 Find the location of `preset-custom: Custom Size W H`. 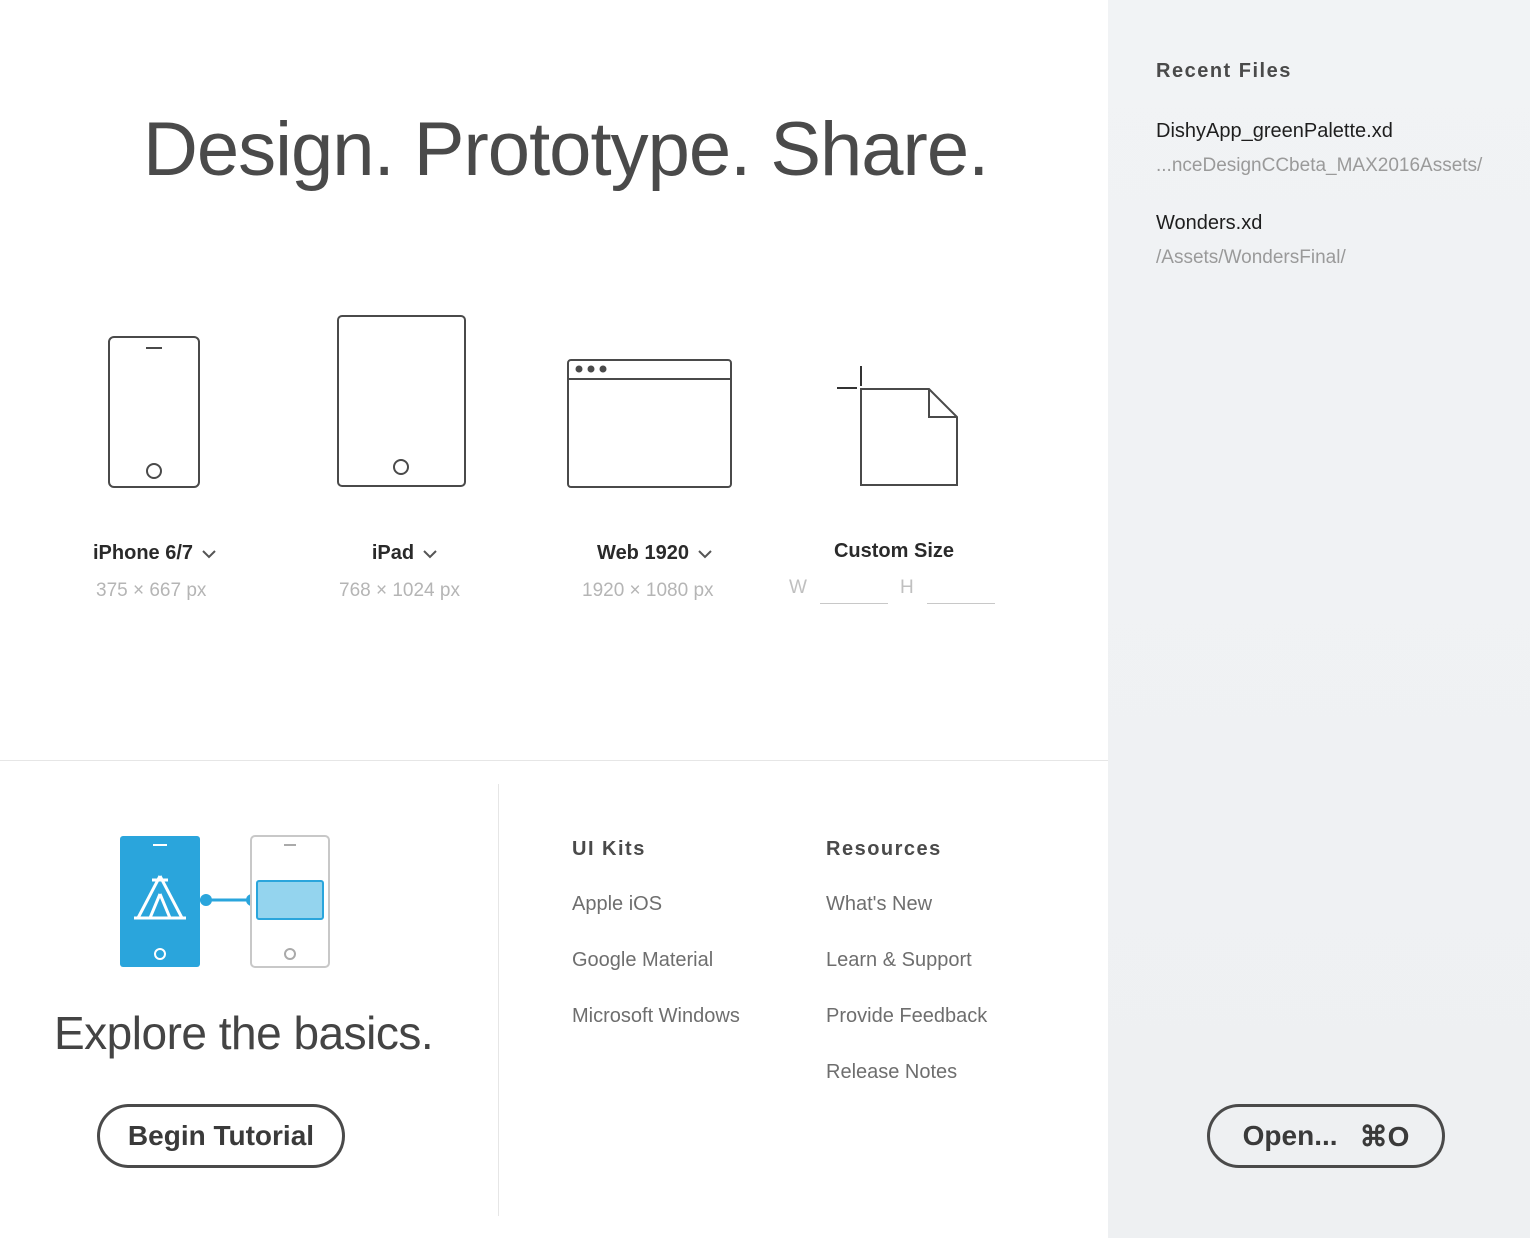

preset-custom: Custom Size W H is located at coordinates (895, 485).